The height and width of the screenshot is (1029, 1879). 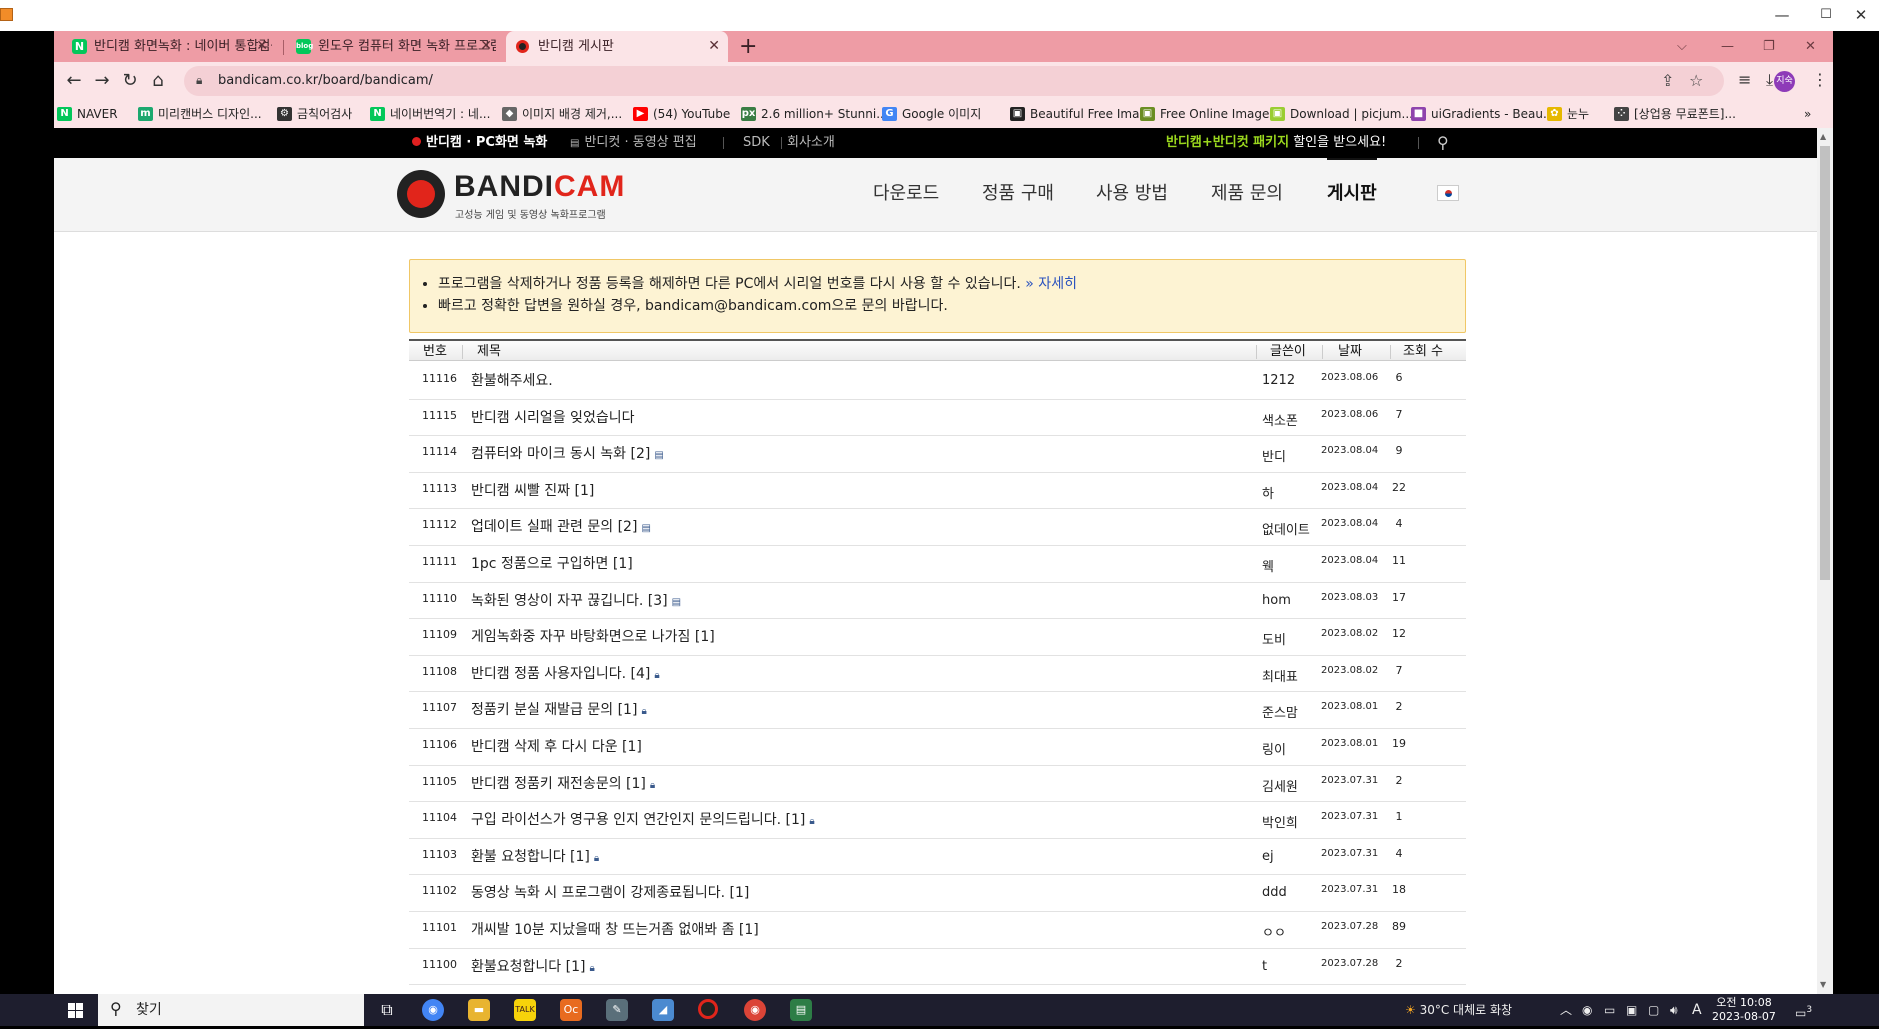 I want to click on bandicam-taskbar-icon, so click(x=708, y=1009).